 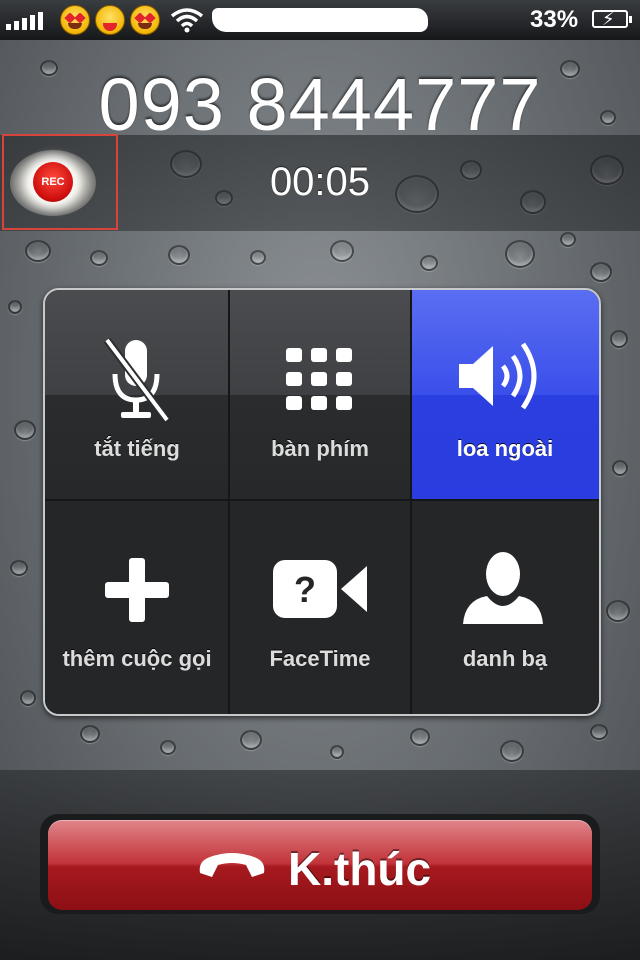 I want to click on contacts-icon, so click(x=503, y=588).